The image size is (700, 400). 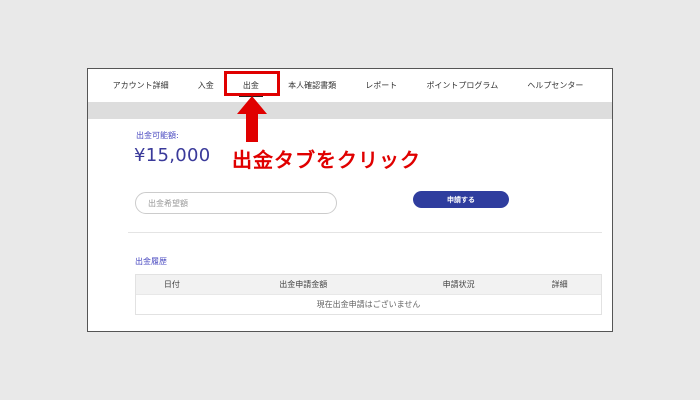 I want to click on tab-reports: レポート, so click(x=381, y=85).